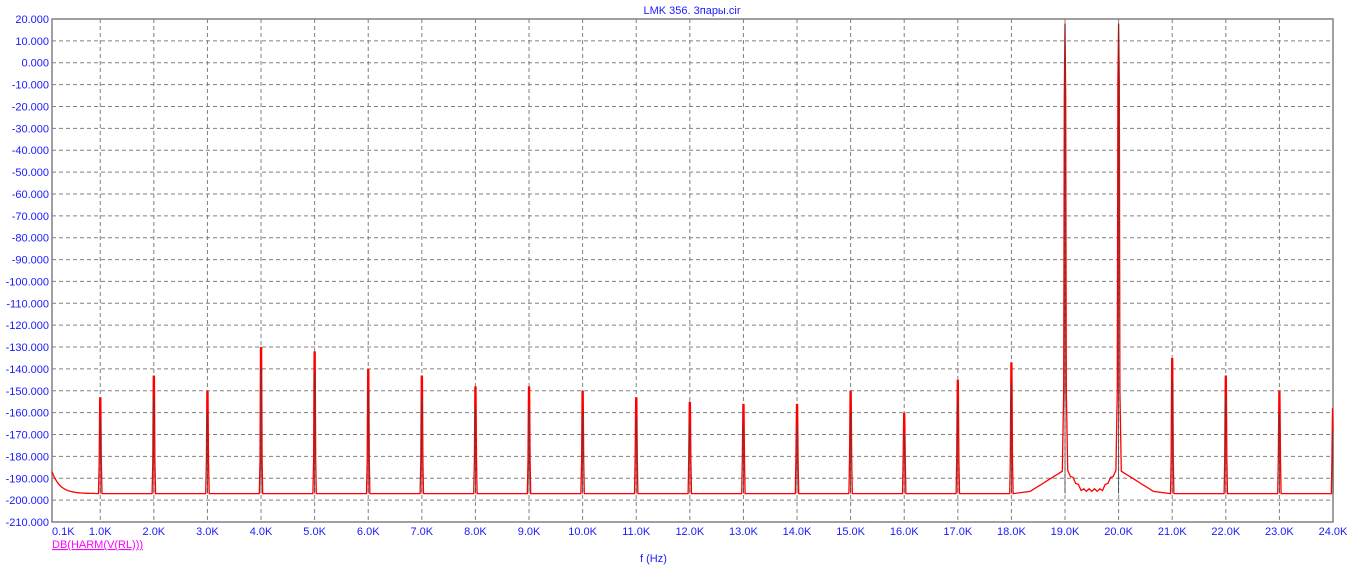 The image size is (1362, 576). I want to click on y-tick-label: 20.000, so click(32, 20).